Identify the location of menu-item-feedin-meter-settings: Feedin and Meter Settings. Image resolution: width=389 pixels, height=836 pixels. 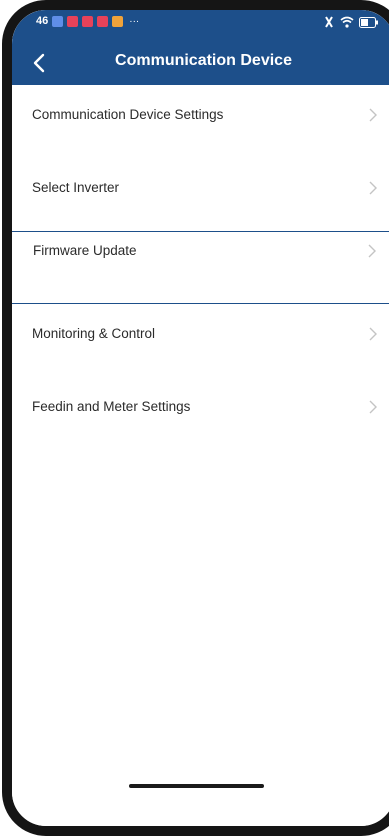
(200, 413).